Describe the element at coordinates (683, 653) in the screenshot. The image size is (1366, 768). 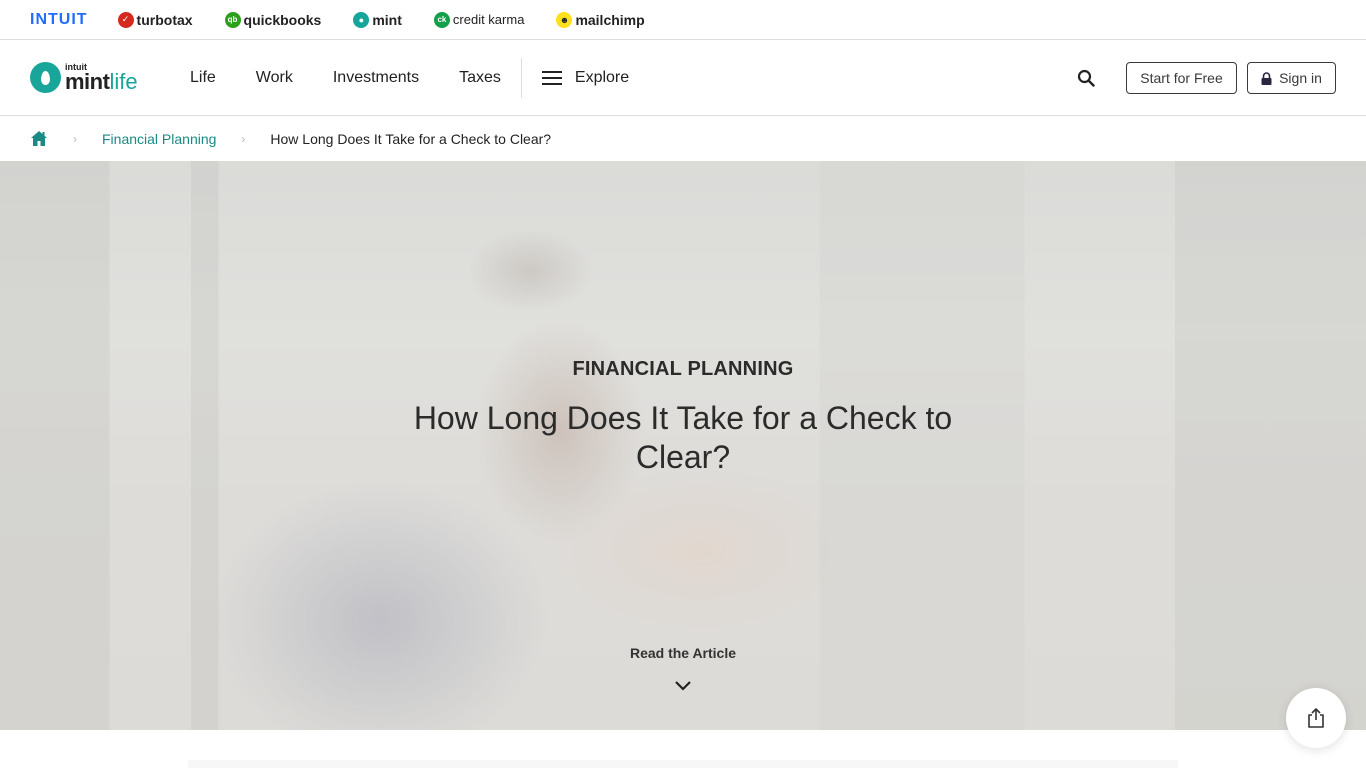
I see `read-the-article-link: Read the Article` at that location.